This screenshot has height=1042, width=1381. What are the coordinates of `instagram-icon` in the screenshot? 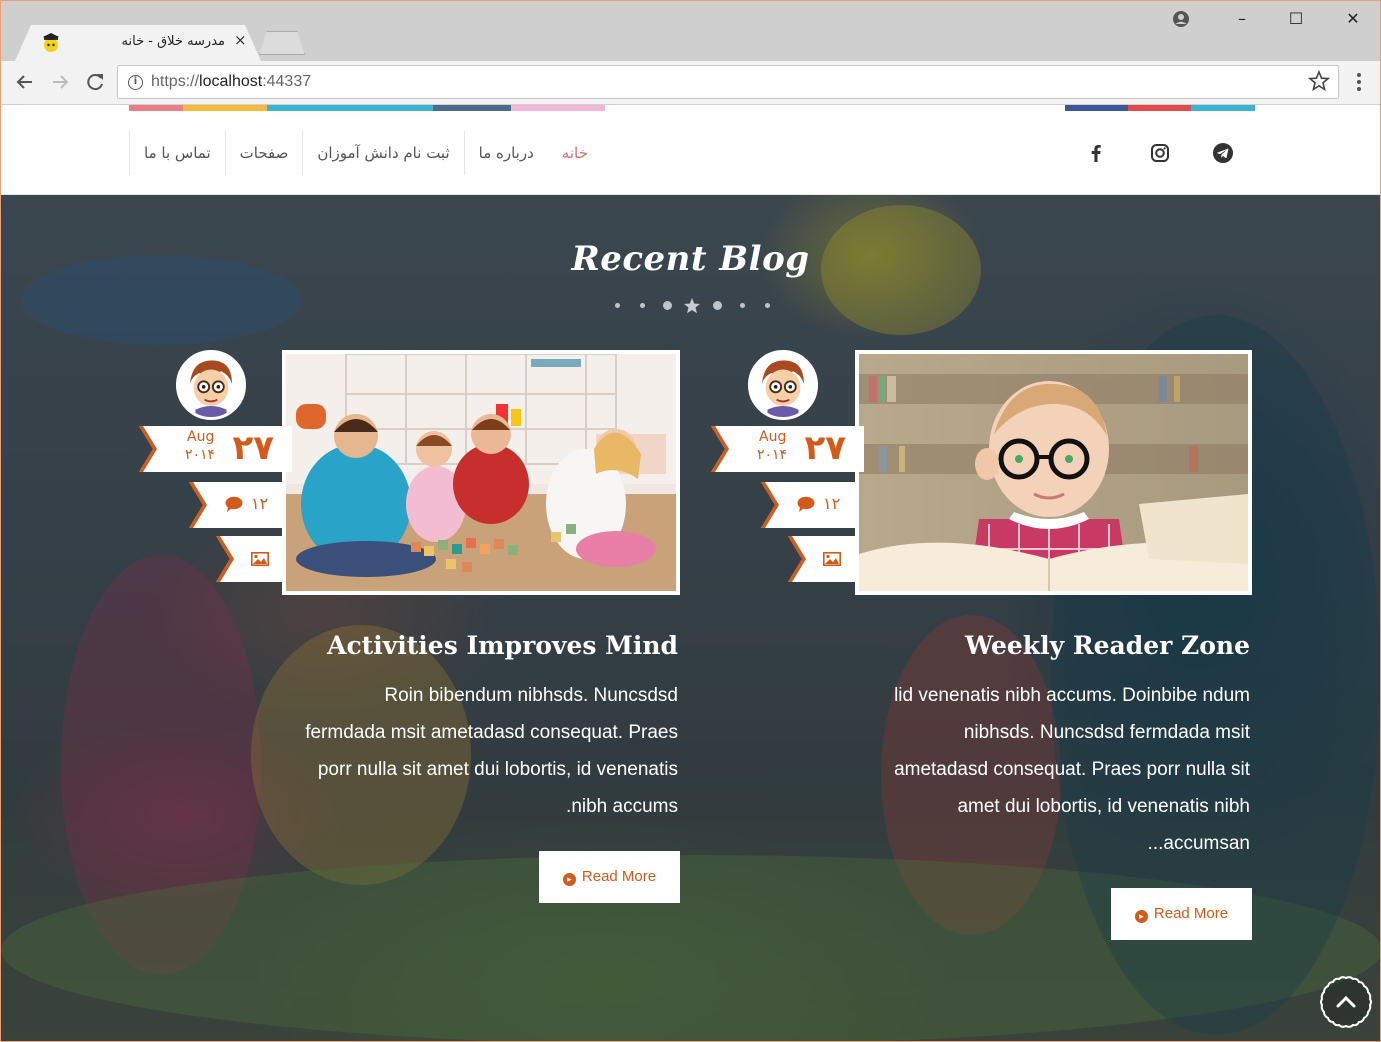 It's located at (1160, 153).